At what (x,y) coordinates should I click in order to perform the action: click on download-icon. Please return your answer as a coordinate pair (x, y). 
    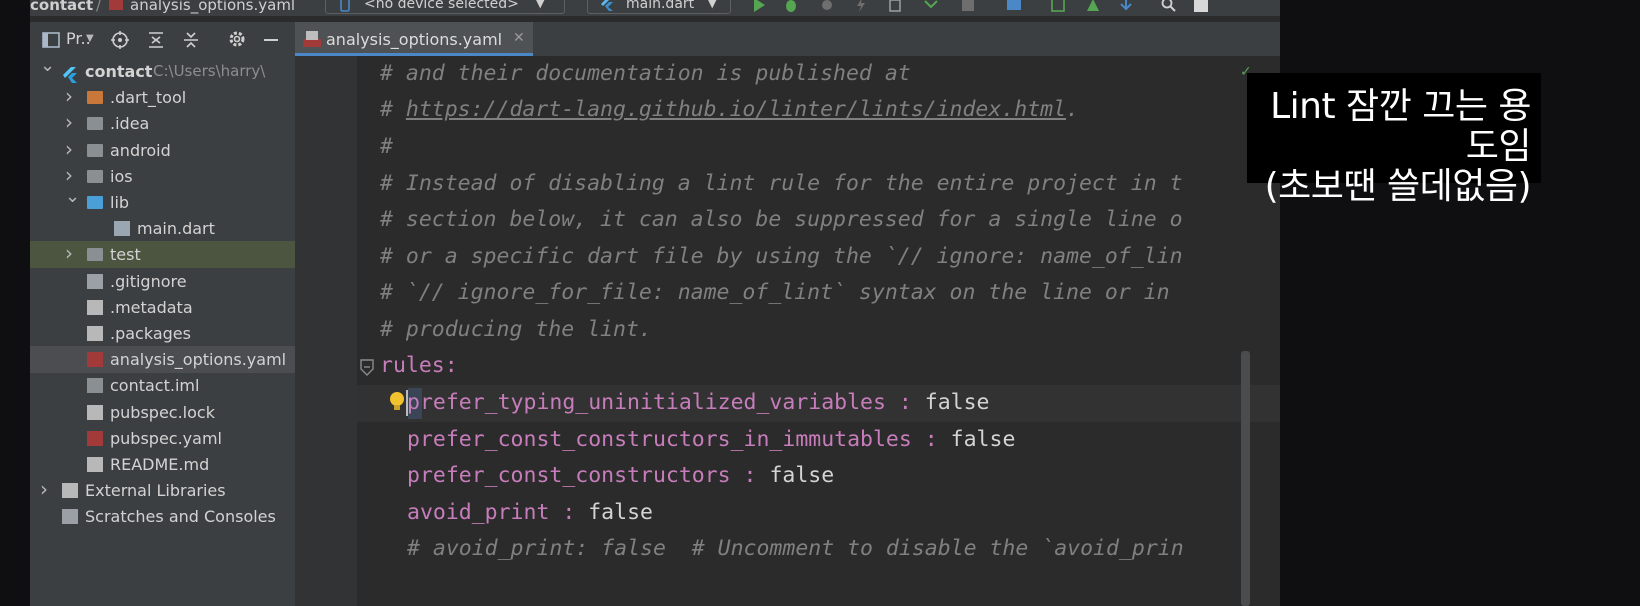
    Looking at the image, I should click on (1126, 6).